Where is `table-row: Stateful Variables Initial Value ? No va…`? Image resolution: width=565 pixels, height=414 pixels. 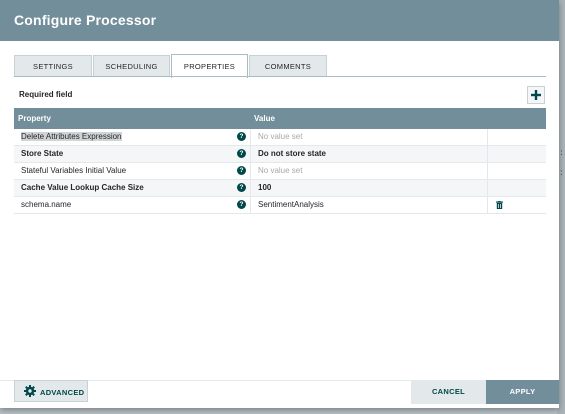 table-row: Stateful Variables Initial Value ? No va… is located at coordinates (280, 171).